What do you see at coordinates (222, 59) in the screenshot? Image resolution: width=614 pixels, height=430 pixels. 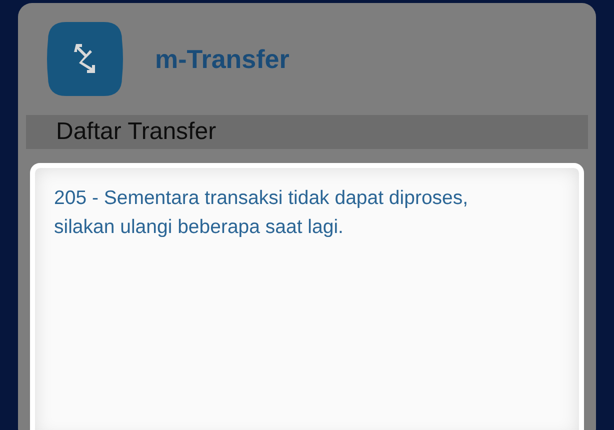 I see `app-title: m-Transfer` at bounding box center [222, 59].